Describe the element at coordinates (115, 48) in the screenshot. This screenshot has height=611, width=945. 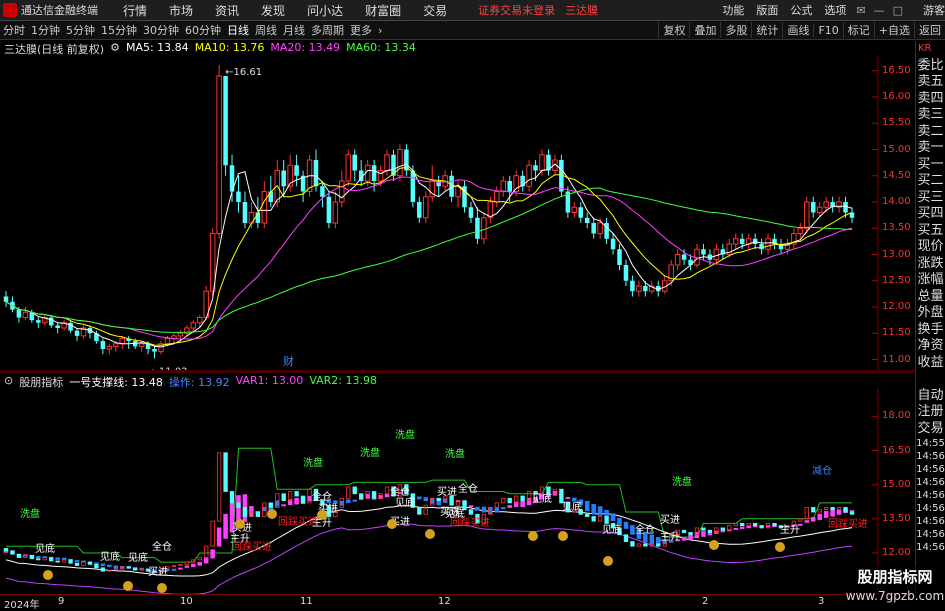
I see `settings-icon: ⚙` at that location.